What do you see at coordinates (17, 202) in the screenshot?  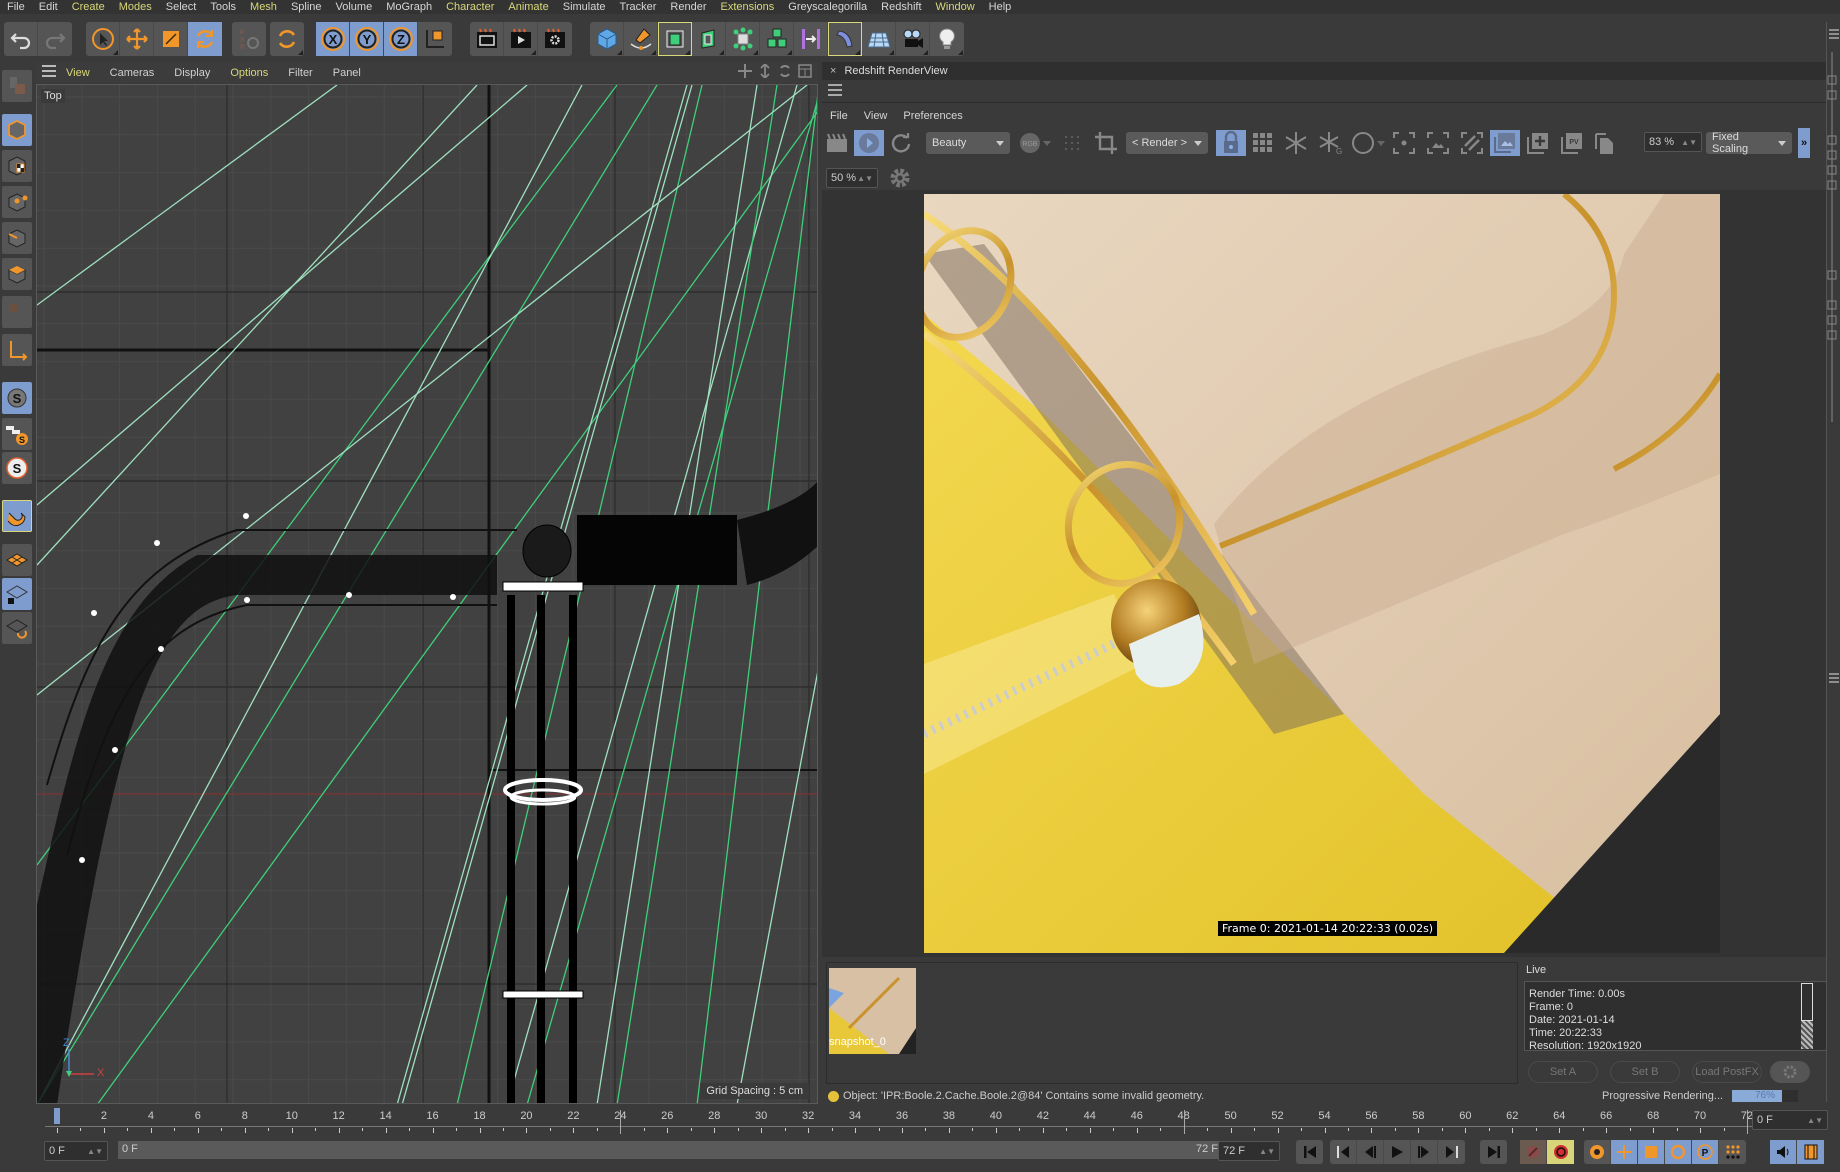 I see `points-mode-button` at bounding box center [17, 202].